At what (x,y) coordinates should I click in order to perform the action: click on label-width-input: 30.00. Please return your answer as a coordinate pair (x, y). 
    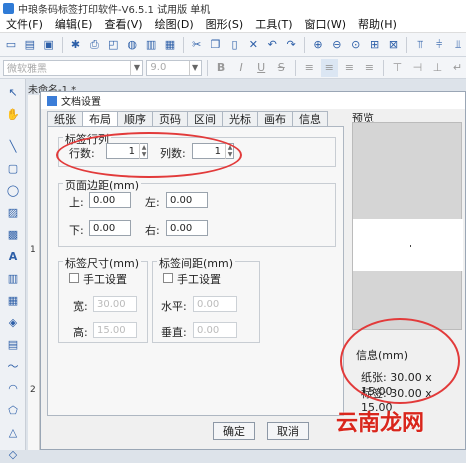
    Looking at the image, I should click on (115, 304).